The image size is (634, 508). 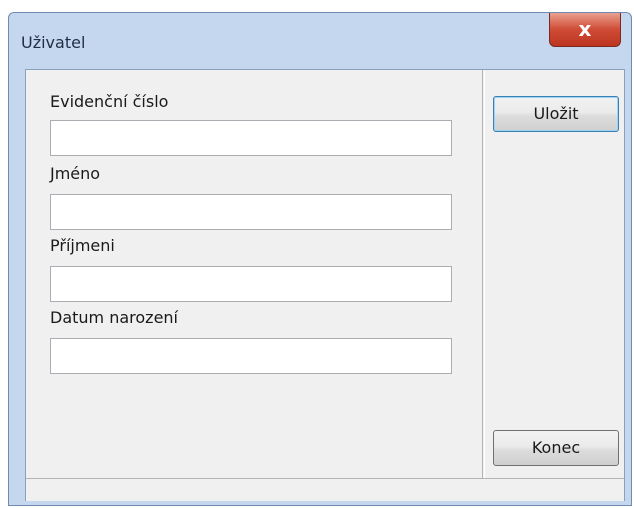 What do you see at coordinates (585, 30) in the screenshot?
I see `close-icon: x` at bounding box center [585, 30].